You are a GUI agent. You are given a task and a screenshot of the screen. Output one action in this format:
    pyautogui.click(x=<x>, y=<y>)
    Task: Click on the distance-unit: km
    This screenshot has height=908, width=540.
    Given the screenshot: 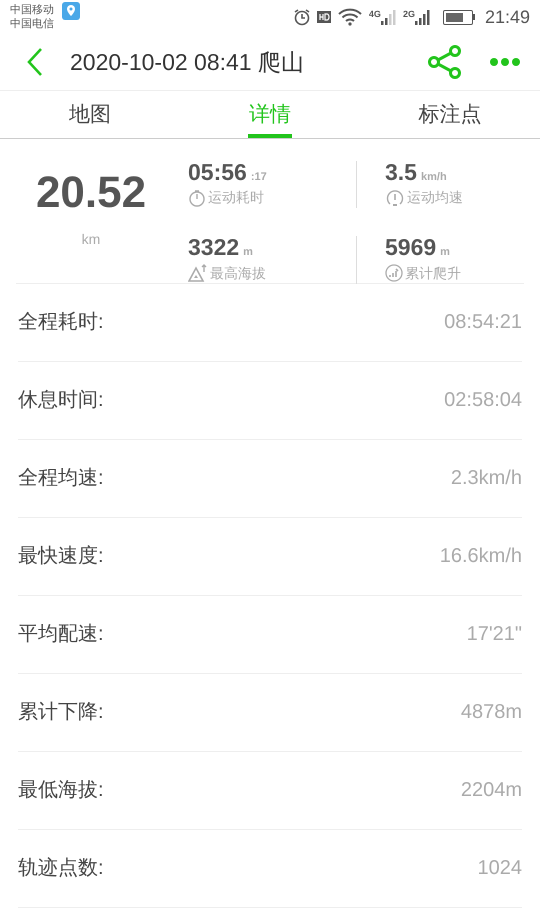 What is the action you would take?
    pyautogui.click(x=91, y=240)
    